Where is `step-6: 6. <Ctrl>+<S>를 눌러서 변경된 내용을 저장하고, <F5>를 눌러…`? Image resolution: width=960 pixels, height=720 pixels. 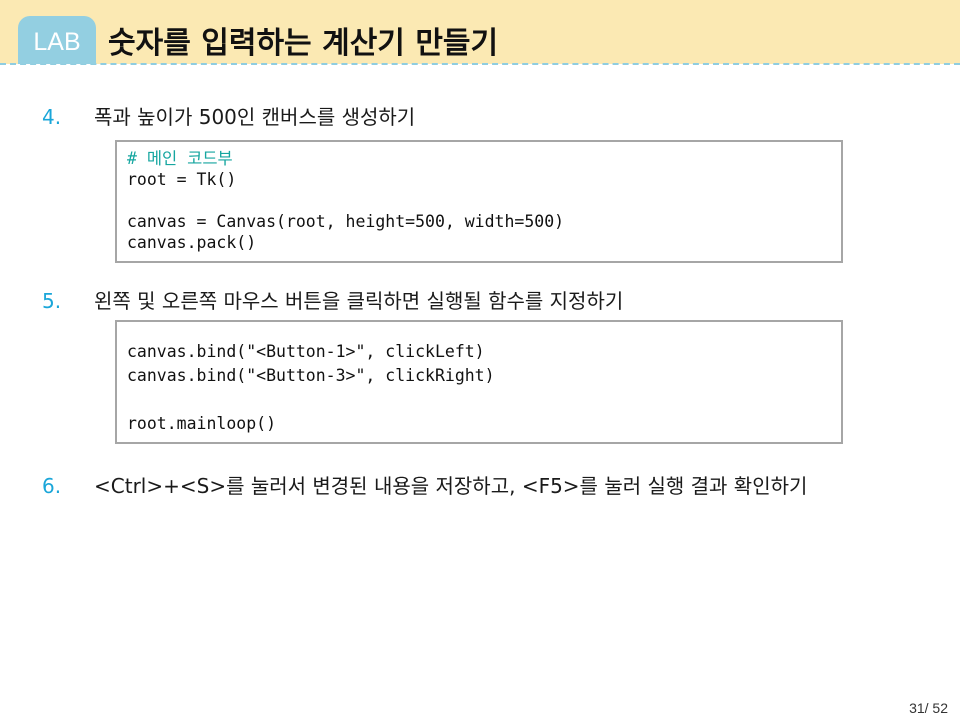
step-6: 6. <Ctrl>+<S>를 눌러서 변경된 내용을 저장하고, <F5>를 눌러… is located at coordinates (424, 484).